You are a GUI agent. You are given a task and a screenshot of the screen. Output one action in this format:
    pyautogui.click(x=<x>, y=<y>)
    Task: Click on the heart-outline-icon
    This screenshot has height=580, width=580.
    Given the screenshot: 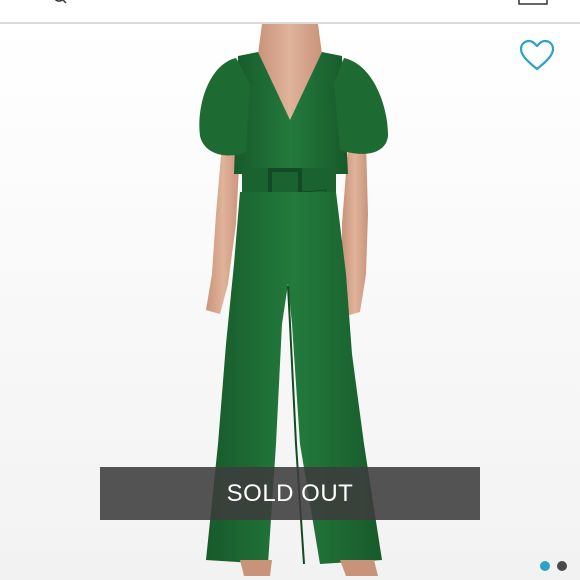 What is the action you would take?
    pyautogui.click(x=537, y=56)
    